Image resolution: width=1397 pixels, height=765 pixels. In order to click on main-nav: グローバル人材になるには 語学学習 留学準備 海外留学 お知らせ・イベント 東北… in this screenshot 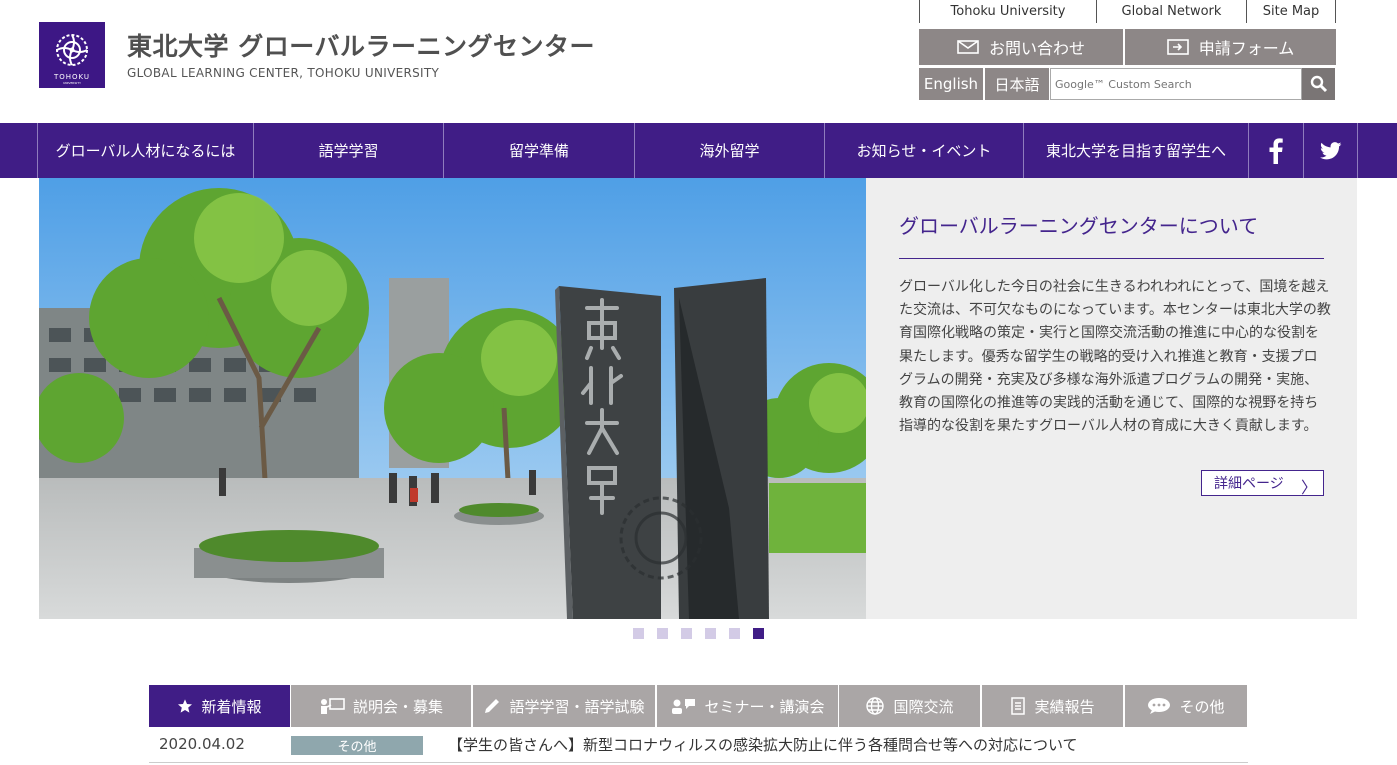, I will do `click(698, 150)`.